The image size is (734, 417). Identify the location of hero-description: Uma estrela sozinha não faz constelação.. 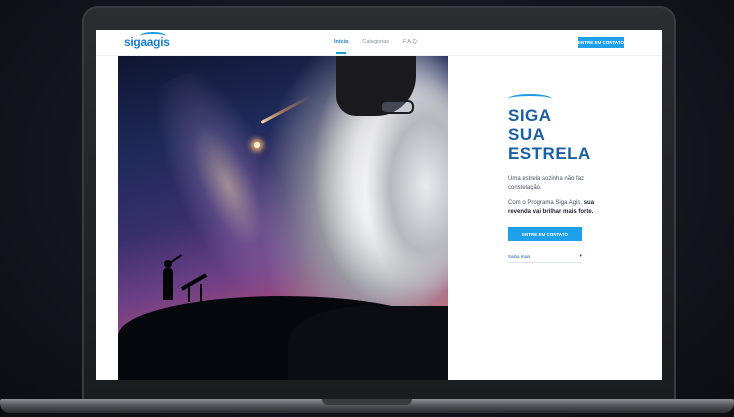
(546, 183).